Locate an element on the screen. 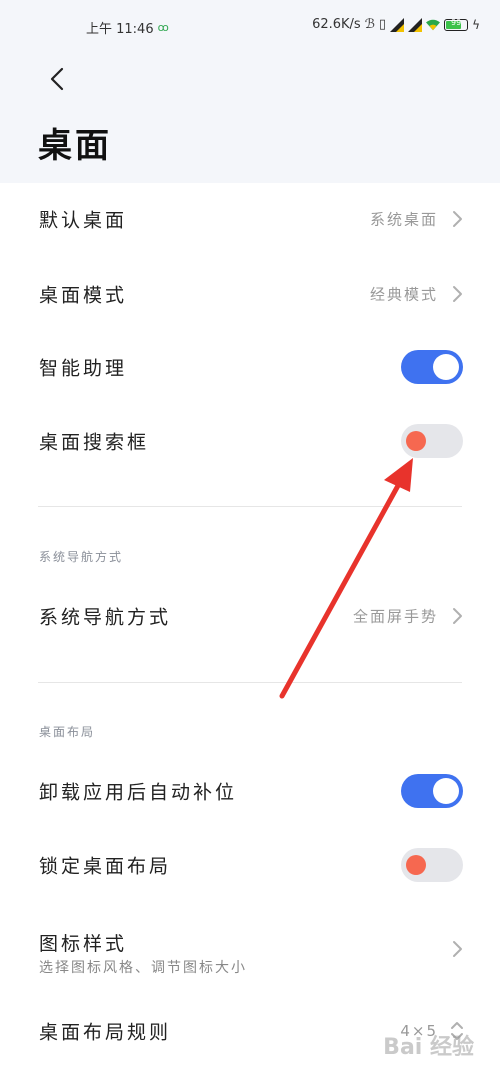 The image size is (500, 1083). smart-assistant-toggle is located at coordinates (432, 367).